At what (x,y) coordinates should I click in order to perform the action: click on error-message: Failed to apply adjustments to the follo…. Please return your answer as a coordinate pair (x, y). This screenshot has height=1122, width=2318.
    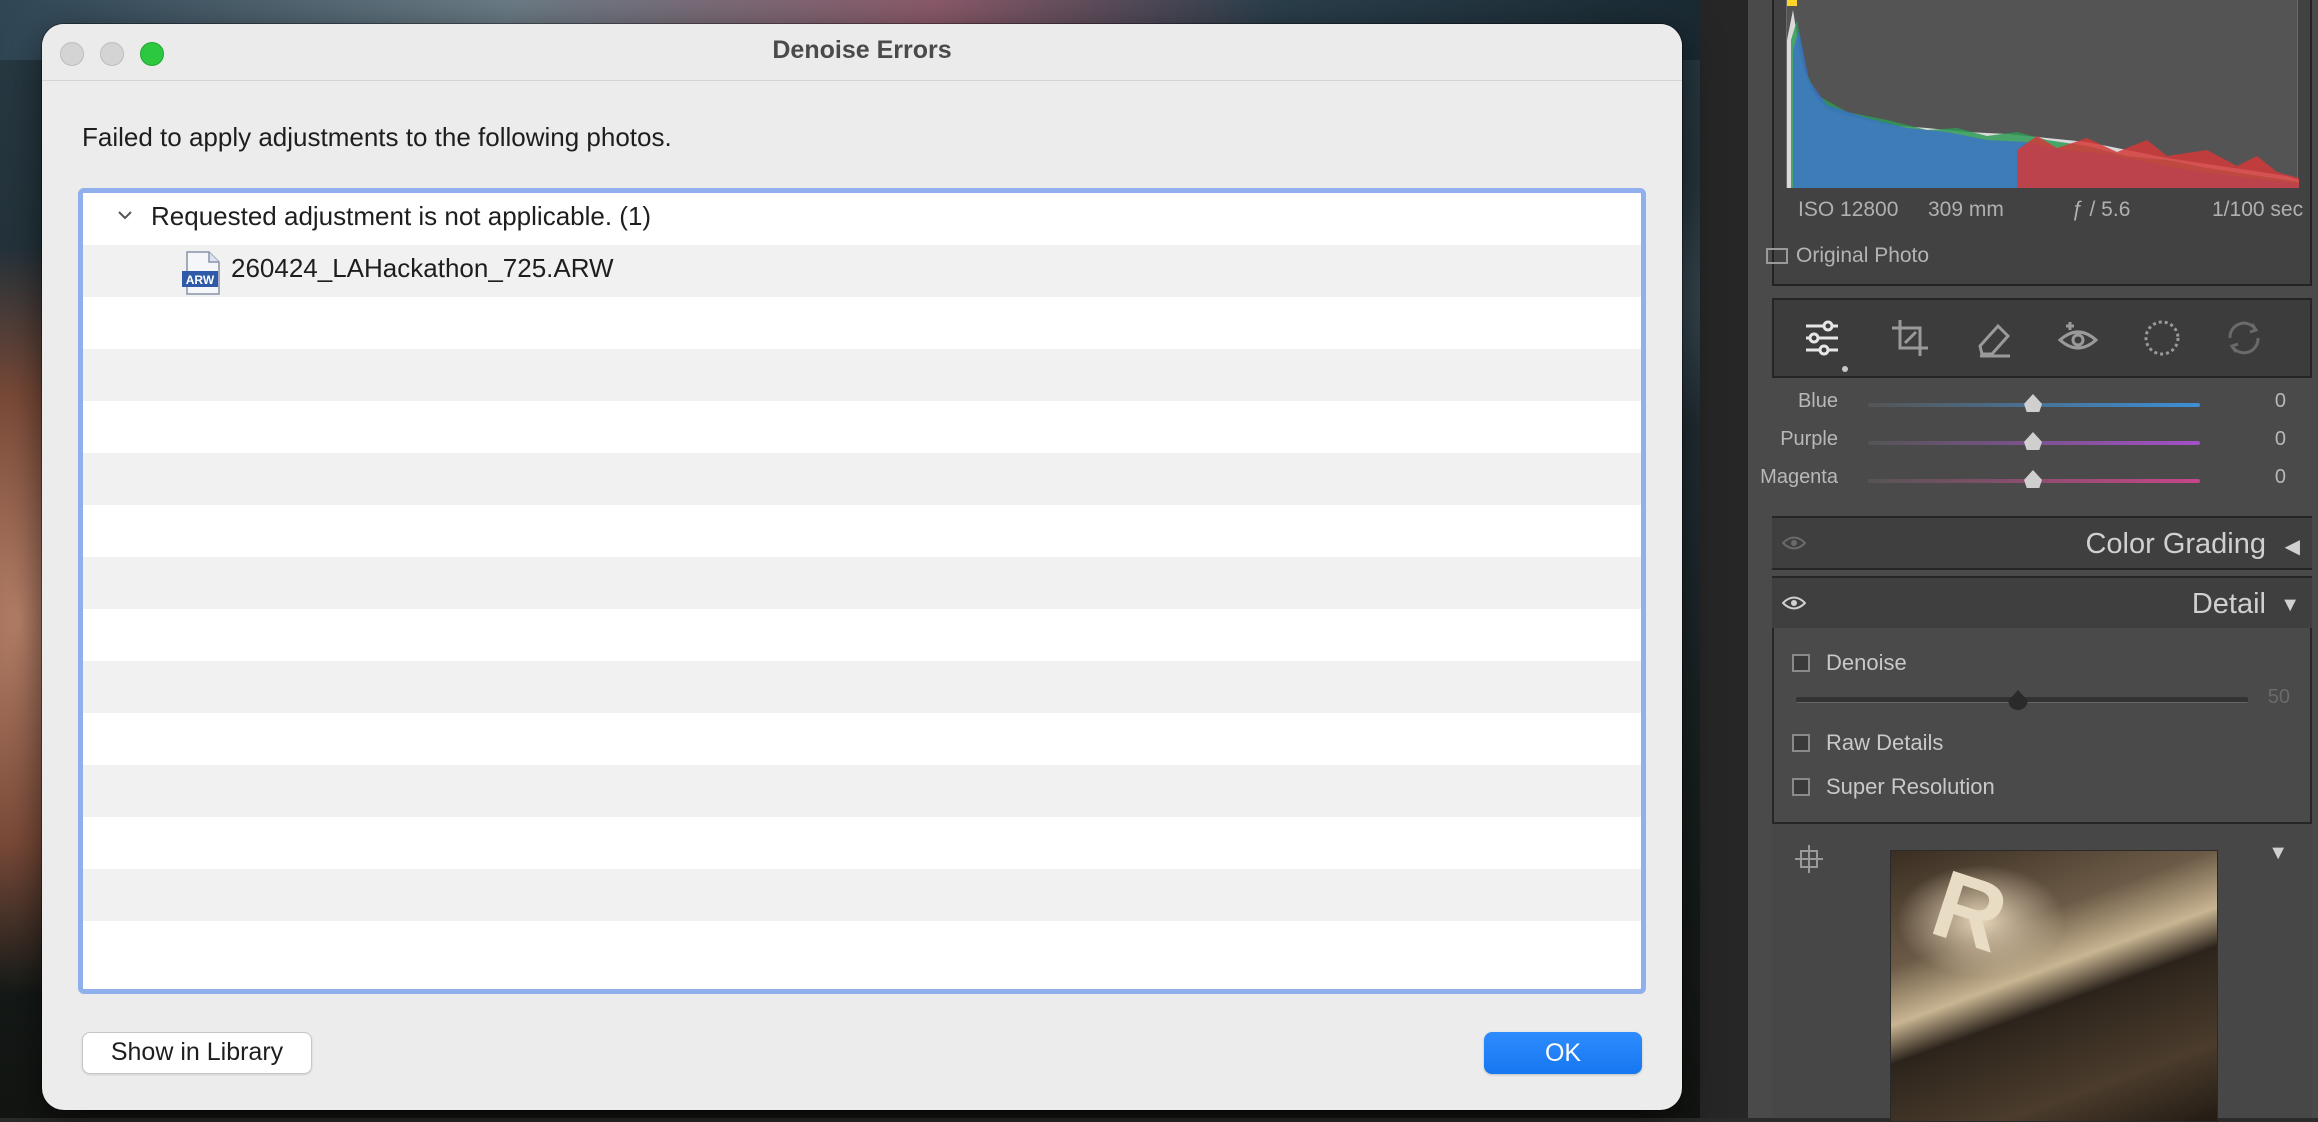
    Looking at the image, I should click on (377, 137).